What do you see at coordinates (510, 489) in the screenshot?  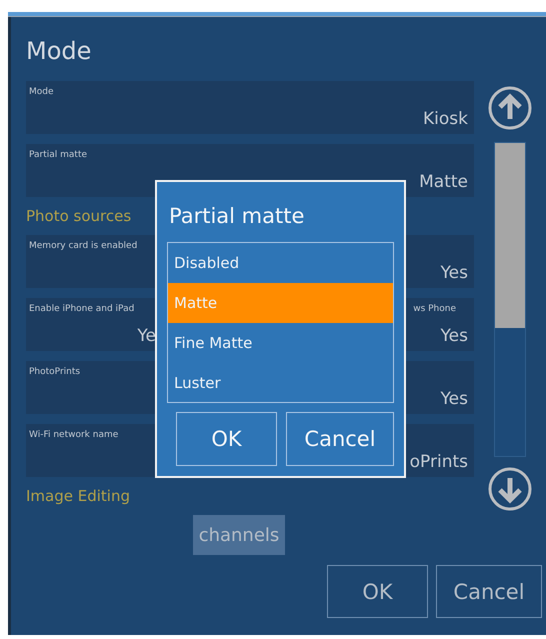 I see `scroll-down-icon` at bounding box center [510, 489].